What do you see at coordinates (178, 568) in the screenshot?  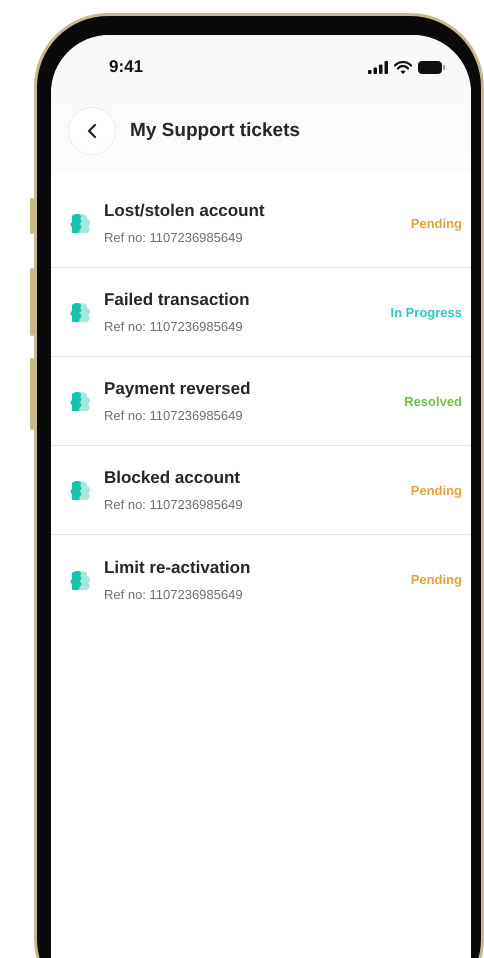 I see `ticket-title: Limit re-activation` at bounding box center [178, 568].